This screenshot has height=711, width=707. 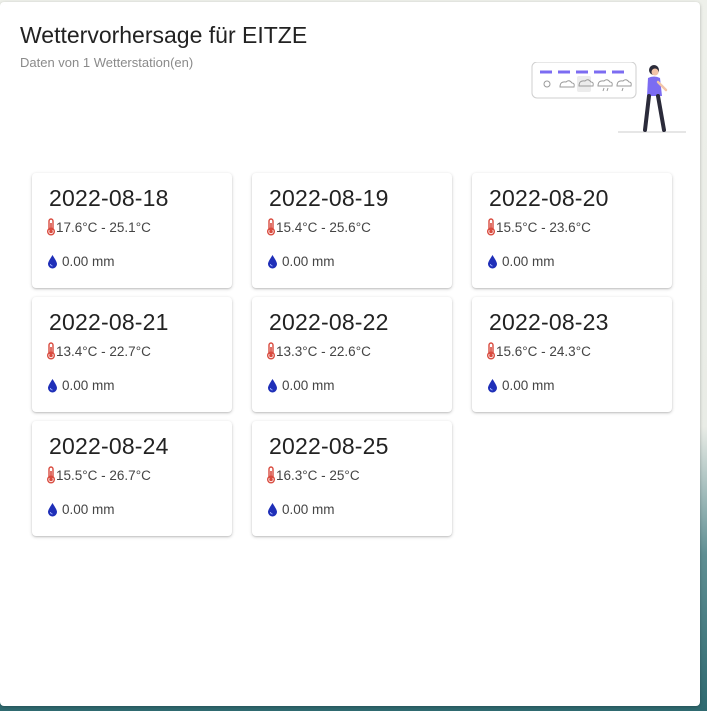 I want to click on temperature-row: 15.4°C - 25.6°C, so click(x=318, y=227).